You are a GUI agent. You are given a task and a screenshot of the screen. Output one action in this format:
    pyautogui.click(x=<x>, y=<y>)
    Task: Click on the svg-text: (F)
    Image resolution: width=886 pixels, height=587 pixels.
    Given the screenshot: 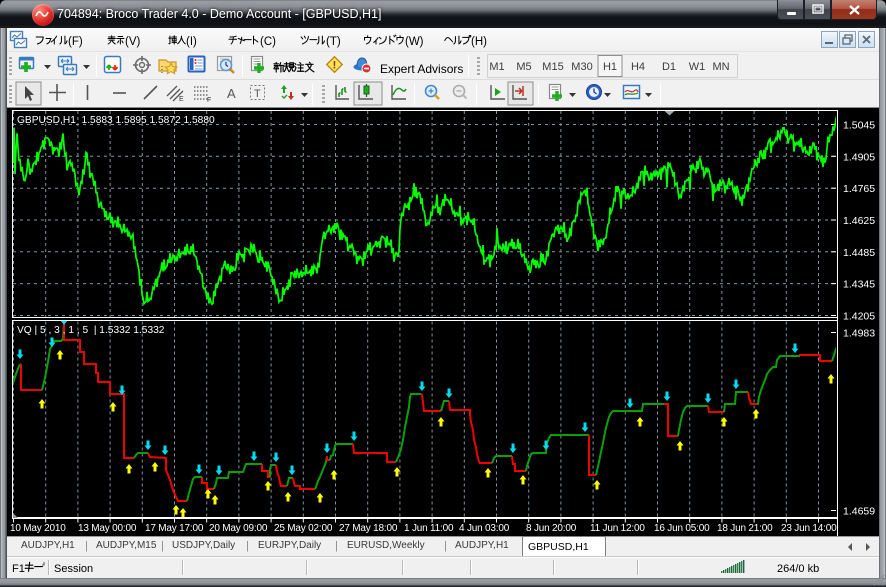 What is the action you would take?
    pyautogui.click(x=75, y=42)
    